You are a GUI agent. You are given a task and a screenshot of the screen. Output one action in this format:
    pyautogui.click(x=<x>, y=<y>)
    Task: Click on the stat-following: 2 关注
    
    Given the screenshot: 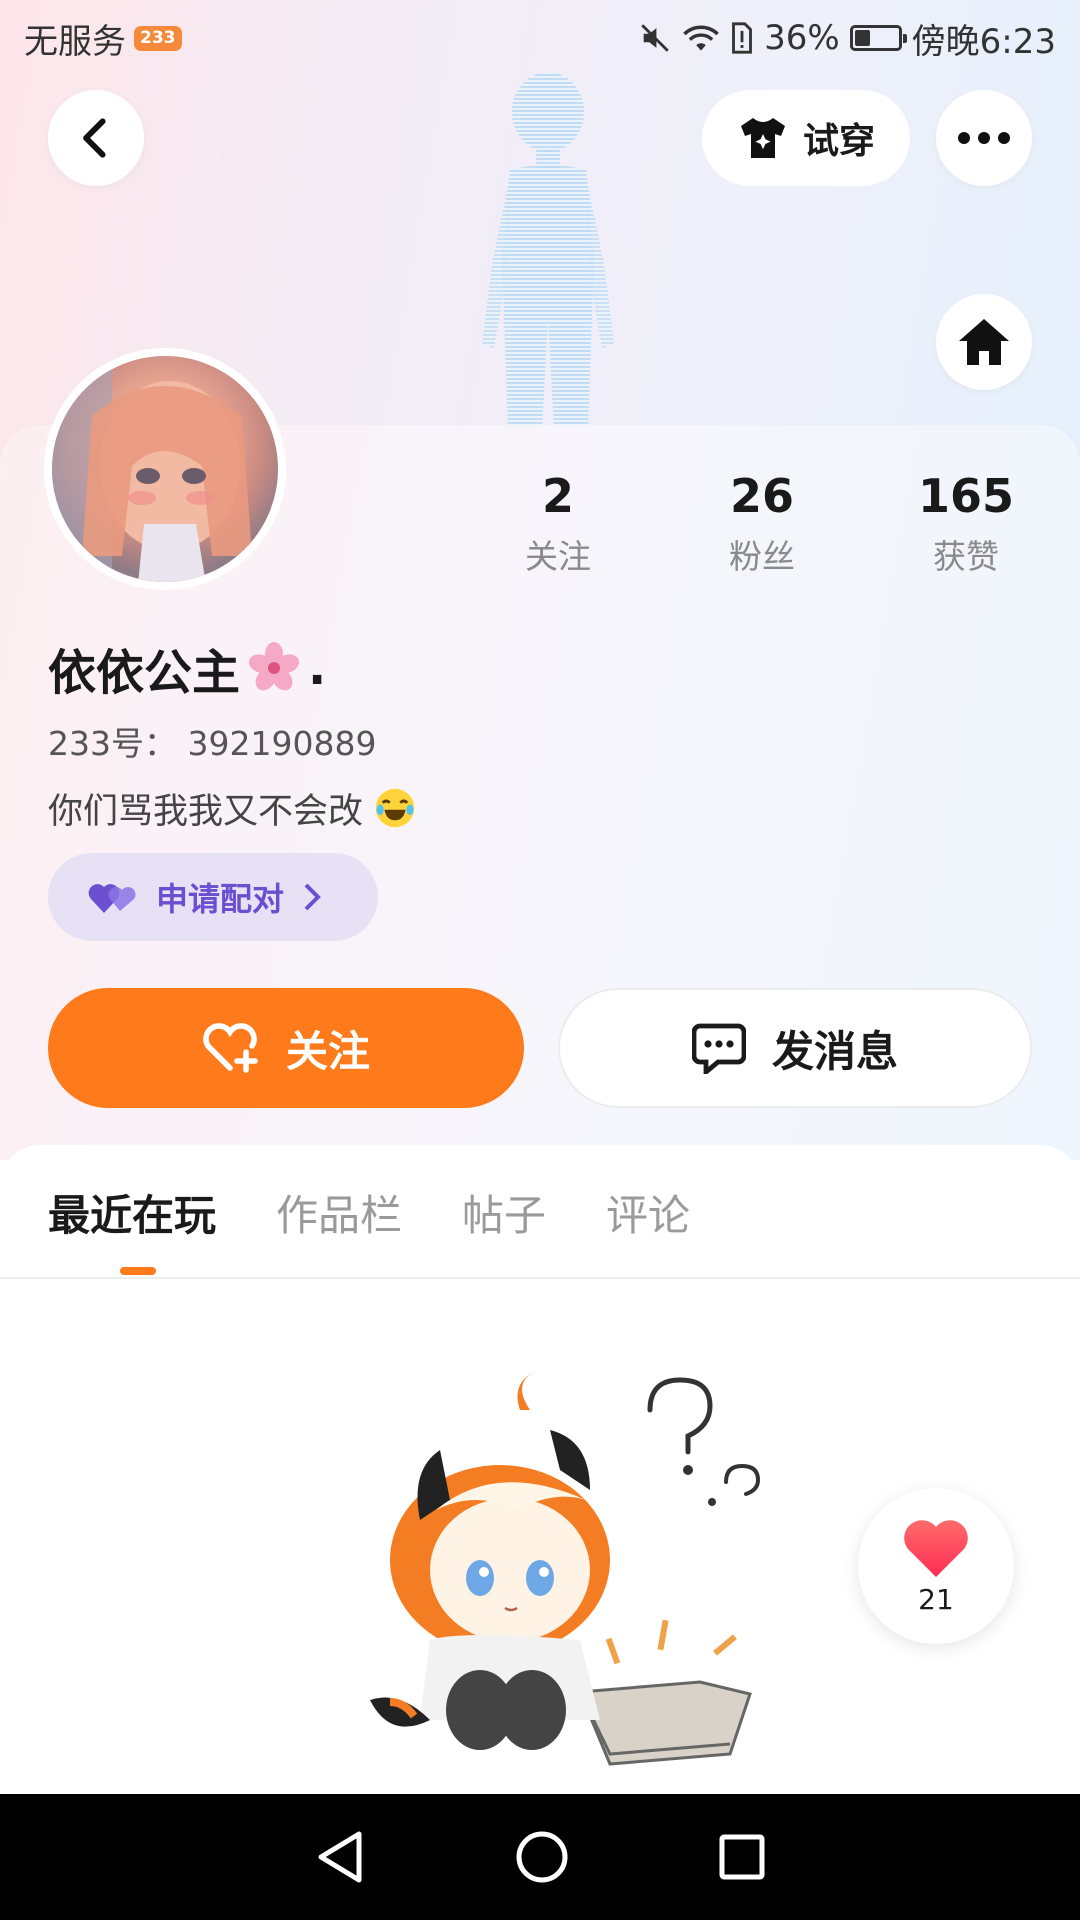 What is the action you would take?
    pyautogui.click(x=558, y=523)
    